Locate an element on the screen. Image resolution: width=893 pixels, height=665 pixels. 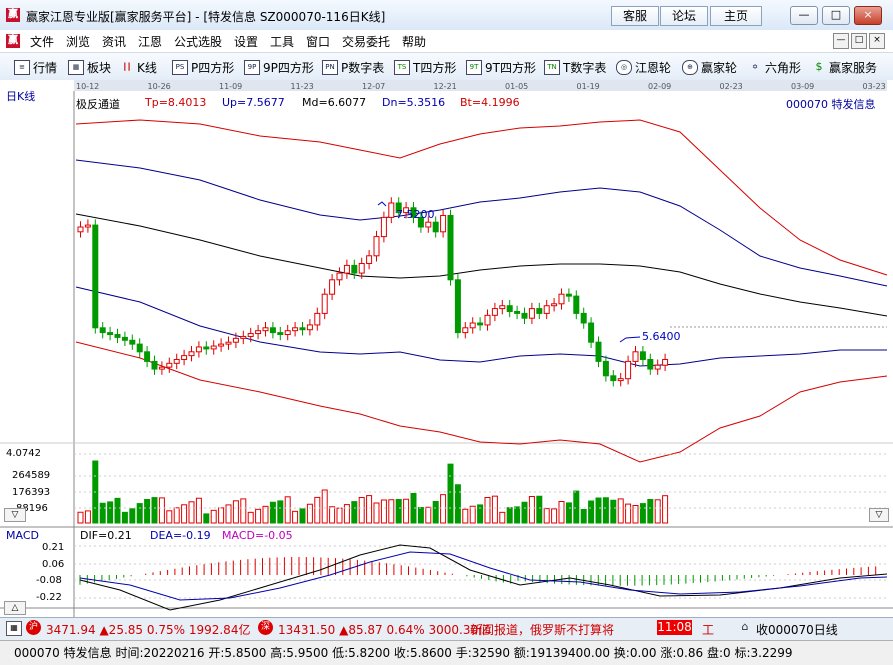
sh-index-change: ▲25.85 is located at coordinates (121, 630).